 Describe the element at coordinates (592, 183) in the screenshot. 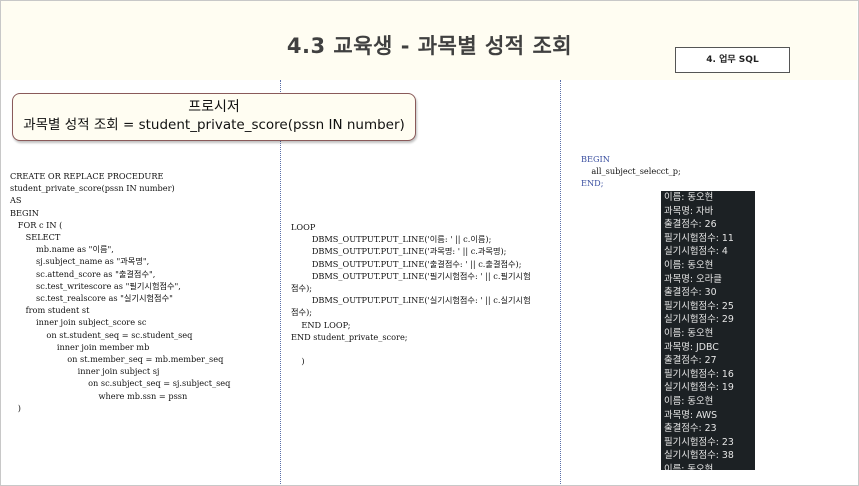

I see `exec-end: END;` at that location.